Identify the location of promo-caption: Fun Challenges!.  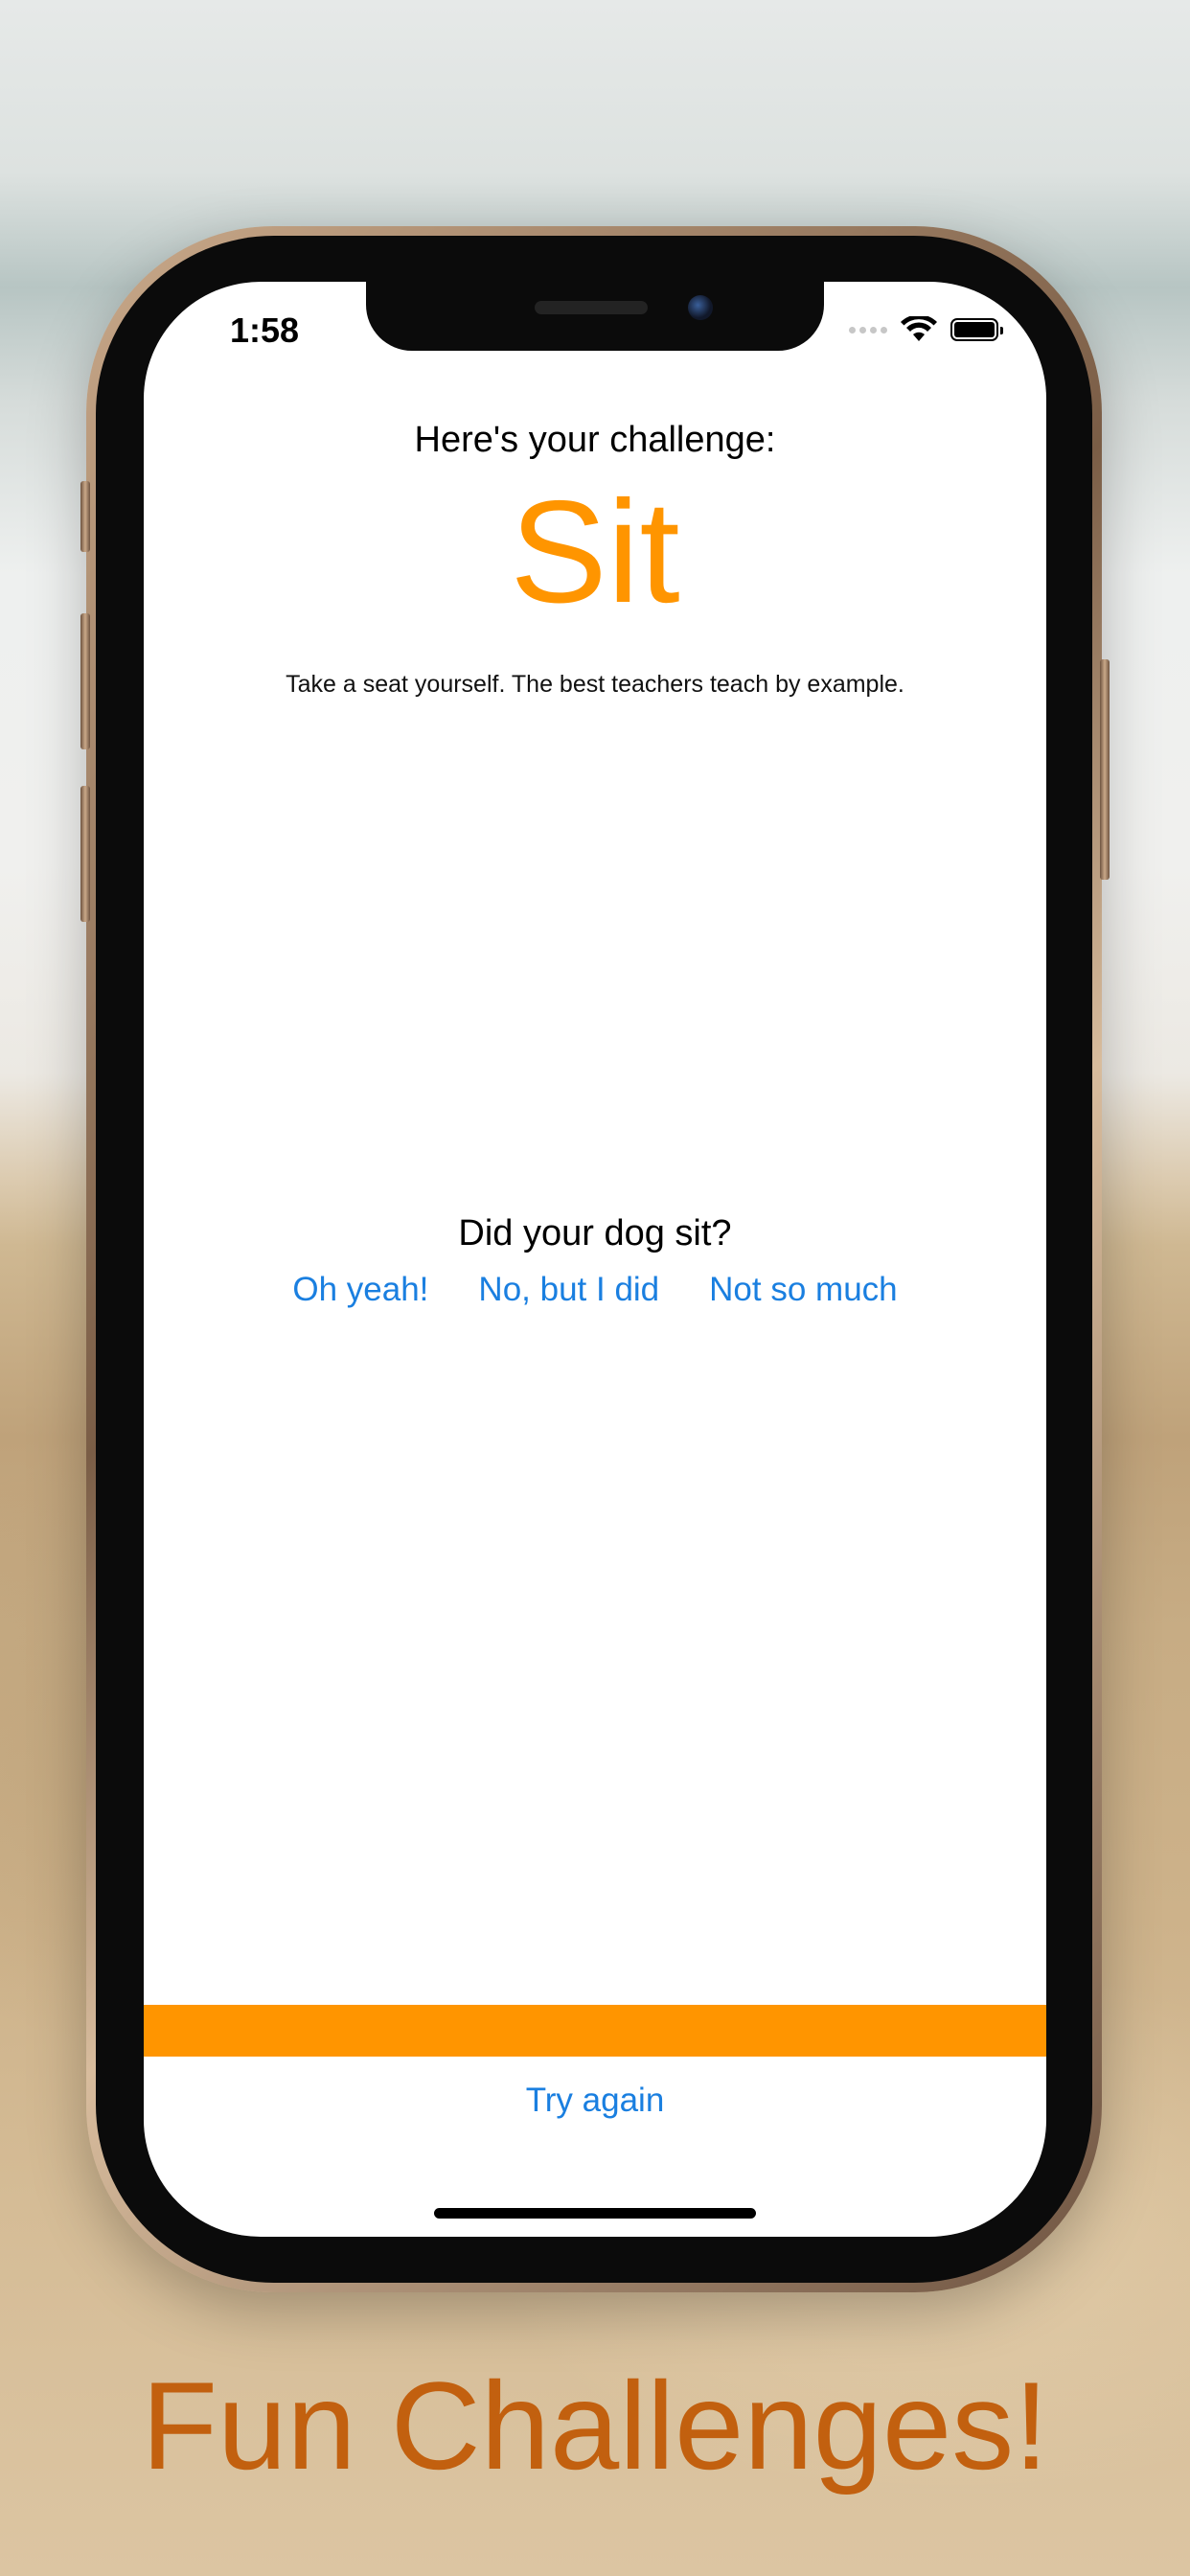
(595, 2426).